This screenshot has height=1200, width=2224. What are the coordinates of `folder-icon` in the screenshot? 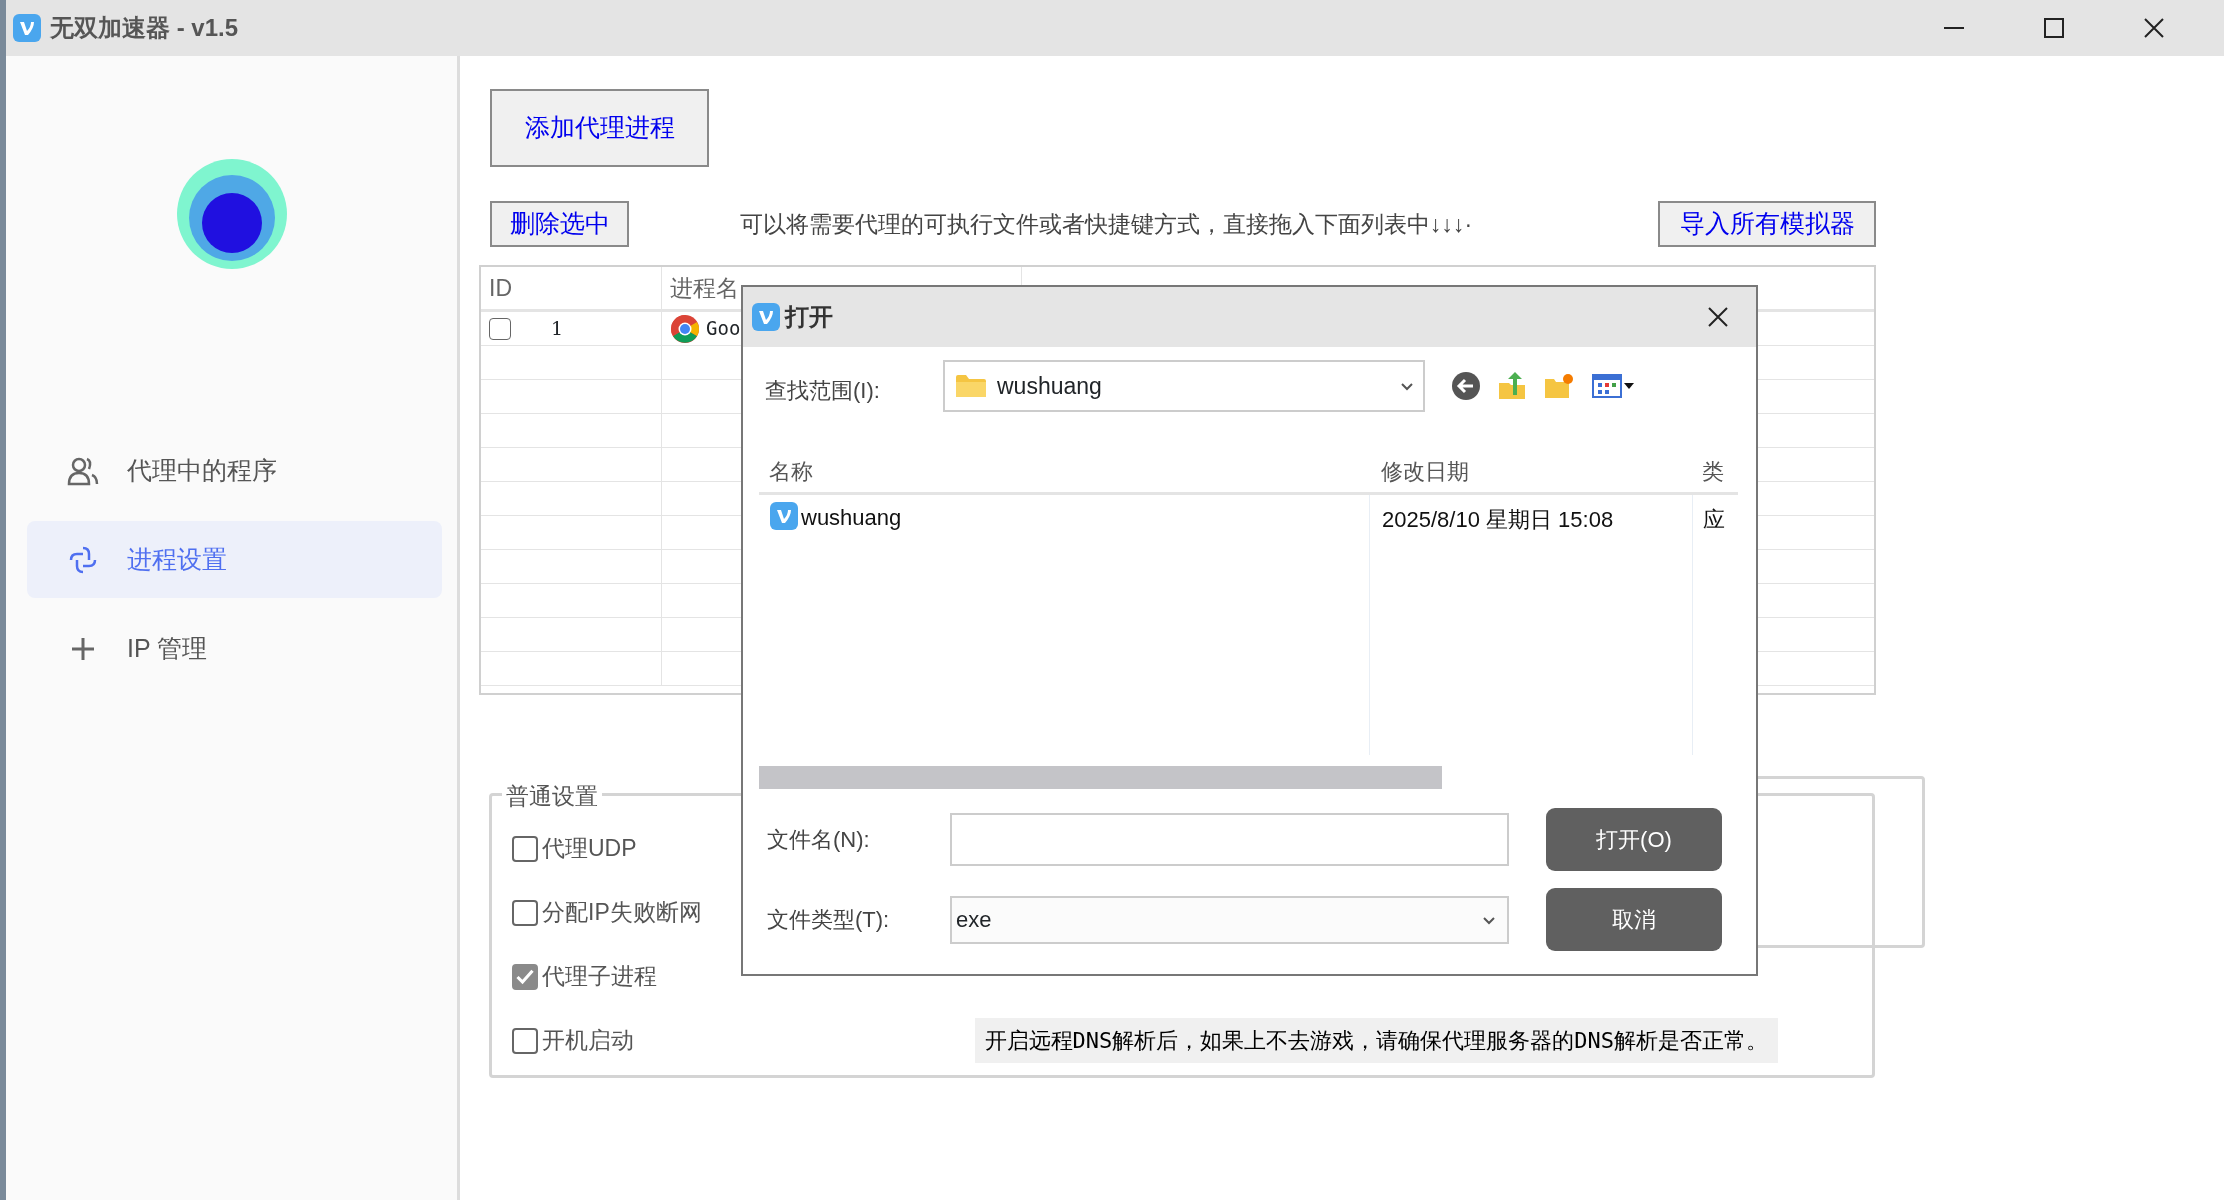 It's located at (971, 386).